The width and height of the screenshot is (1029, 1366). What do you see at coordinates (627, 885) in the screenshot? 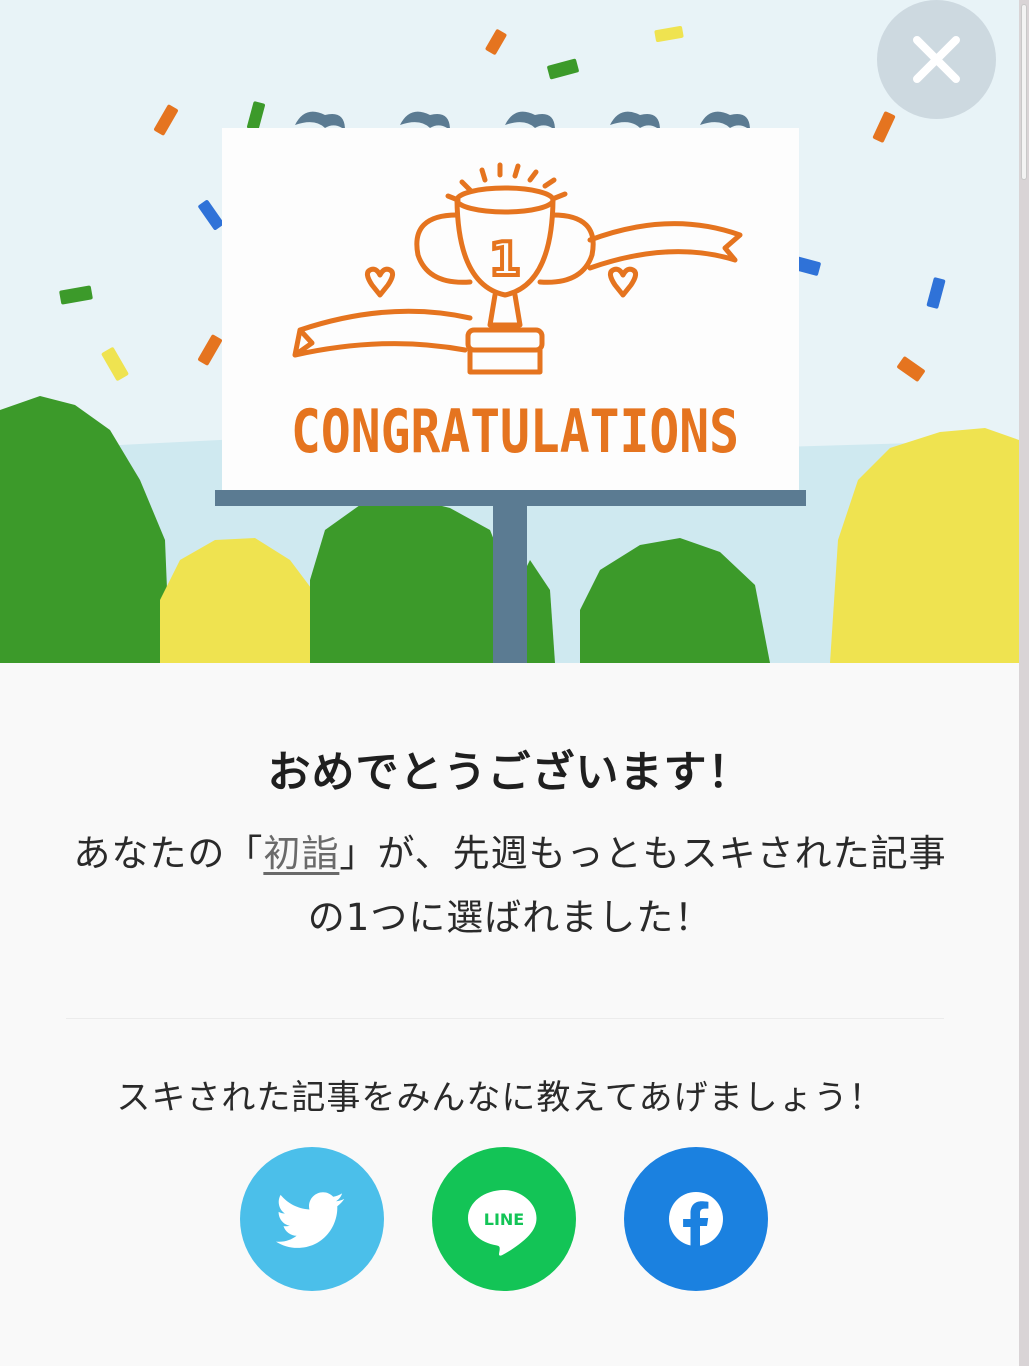
I see `message-suffix: 」が、先週もっともスキされた記事の1つに選ばれました！` at bounding box center [627, 885].